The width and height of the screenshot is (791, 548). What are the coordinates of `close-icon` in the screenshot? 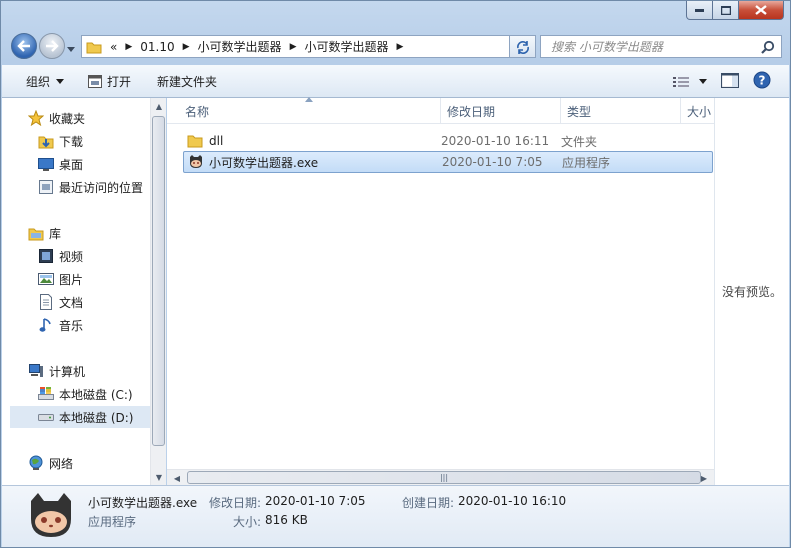 It's located at (761, 10).